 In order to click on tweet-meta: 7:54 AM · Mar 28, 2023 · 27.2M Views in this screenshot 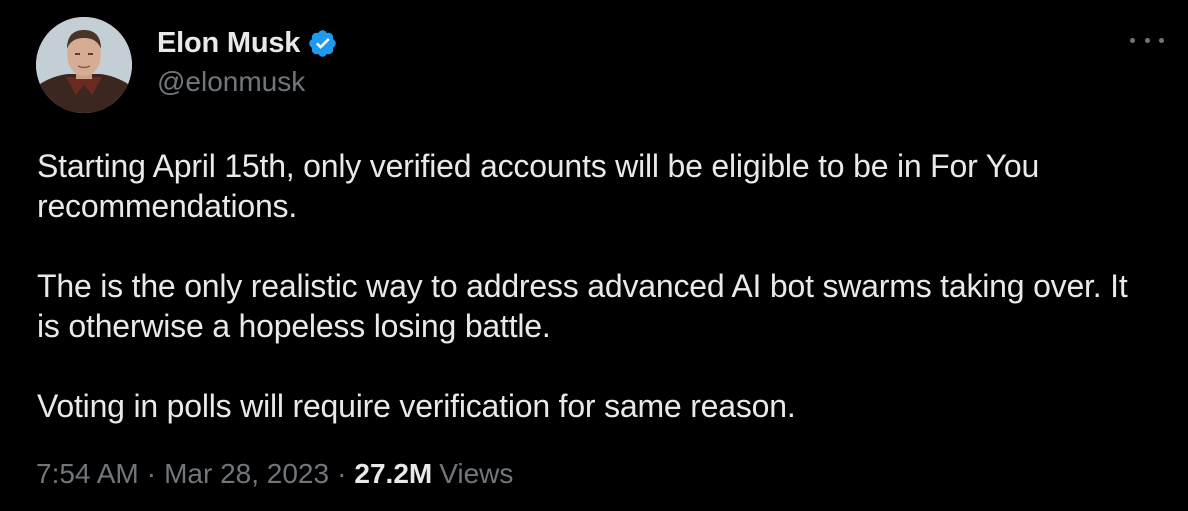, I will do `click(274, 474)`.